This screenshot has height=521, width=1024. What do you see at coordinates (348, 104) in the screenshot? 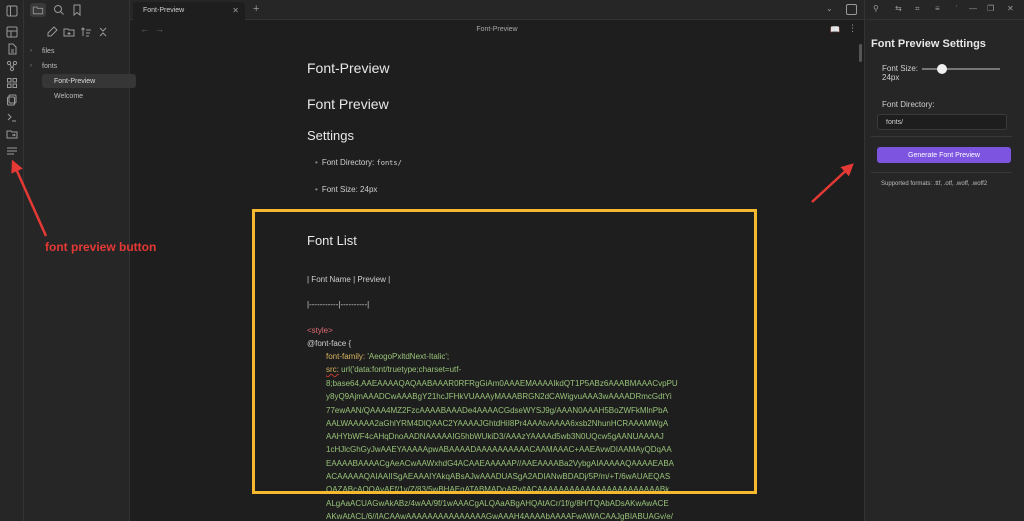
I see `heading-font-preview: Font Preview` at bounding box center [348, 104].